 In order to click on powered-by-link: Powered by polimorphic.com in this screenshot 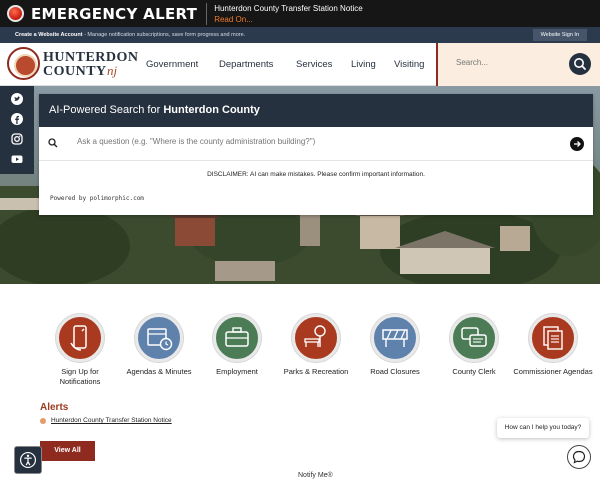, I will do `click(97, 198)`.